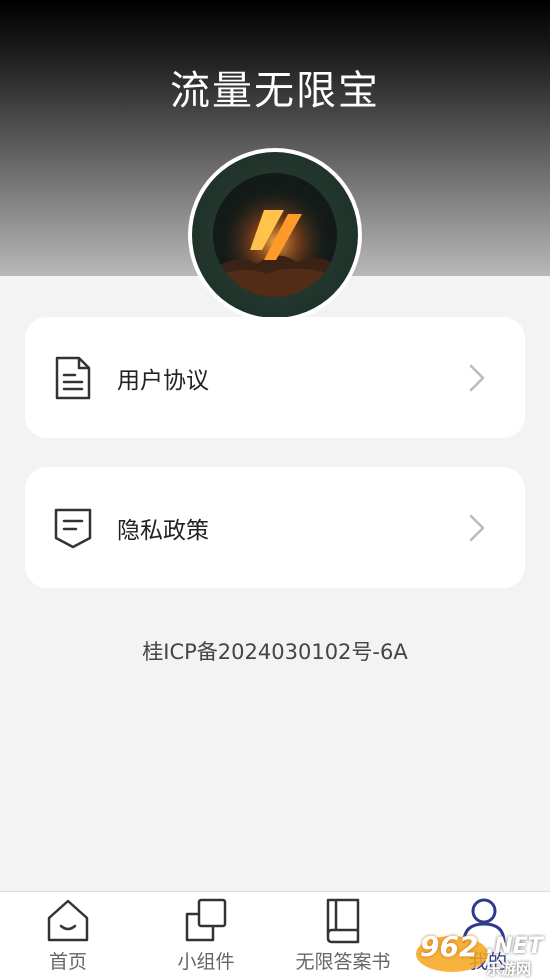  I want to click on document-icon, so click(73, 378).